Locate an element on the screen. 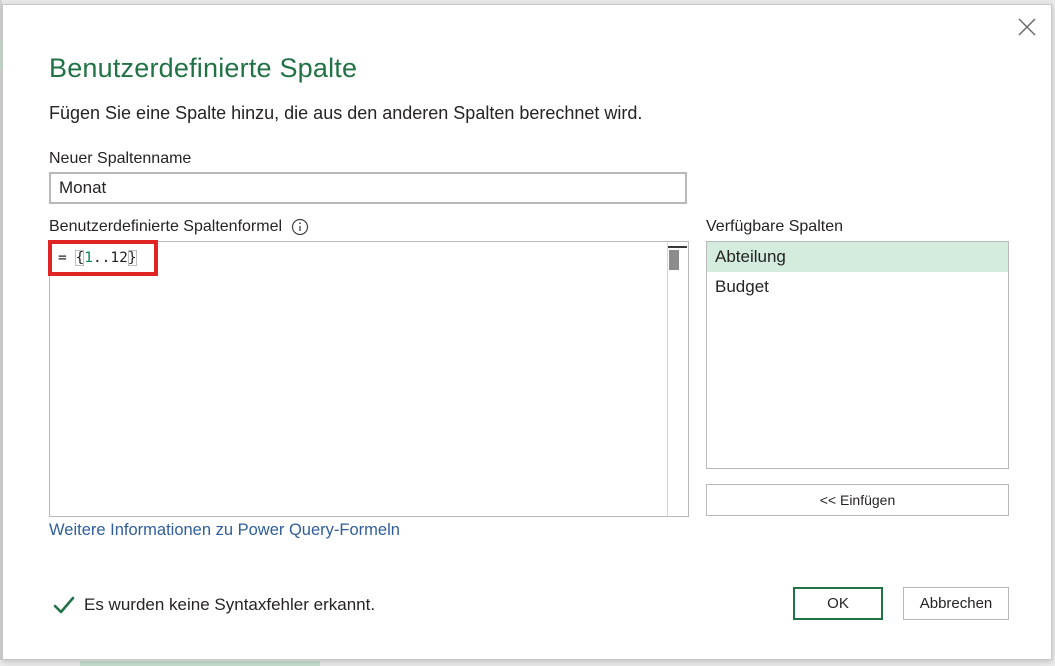 This screenshot has height=666, width=1055. info-icon is located at coordinates (300, 227).